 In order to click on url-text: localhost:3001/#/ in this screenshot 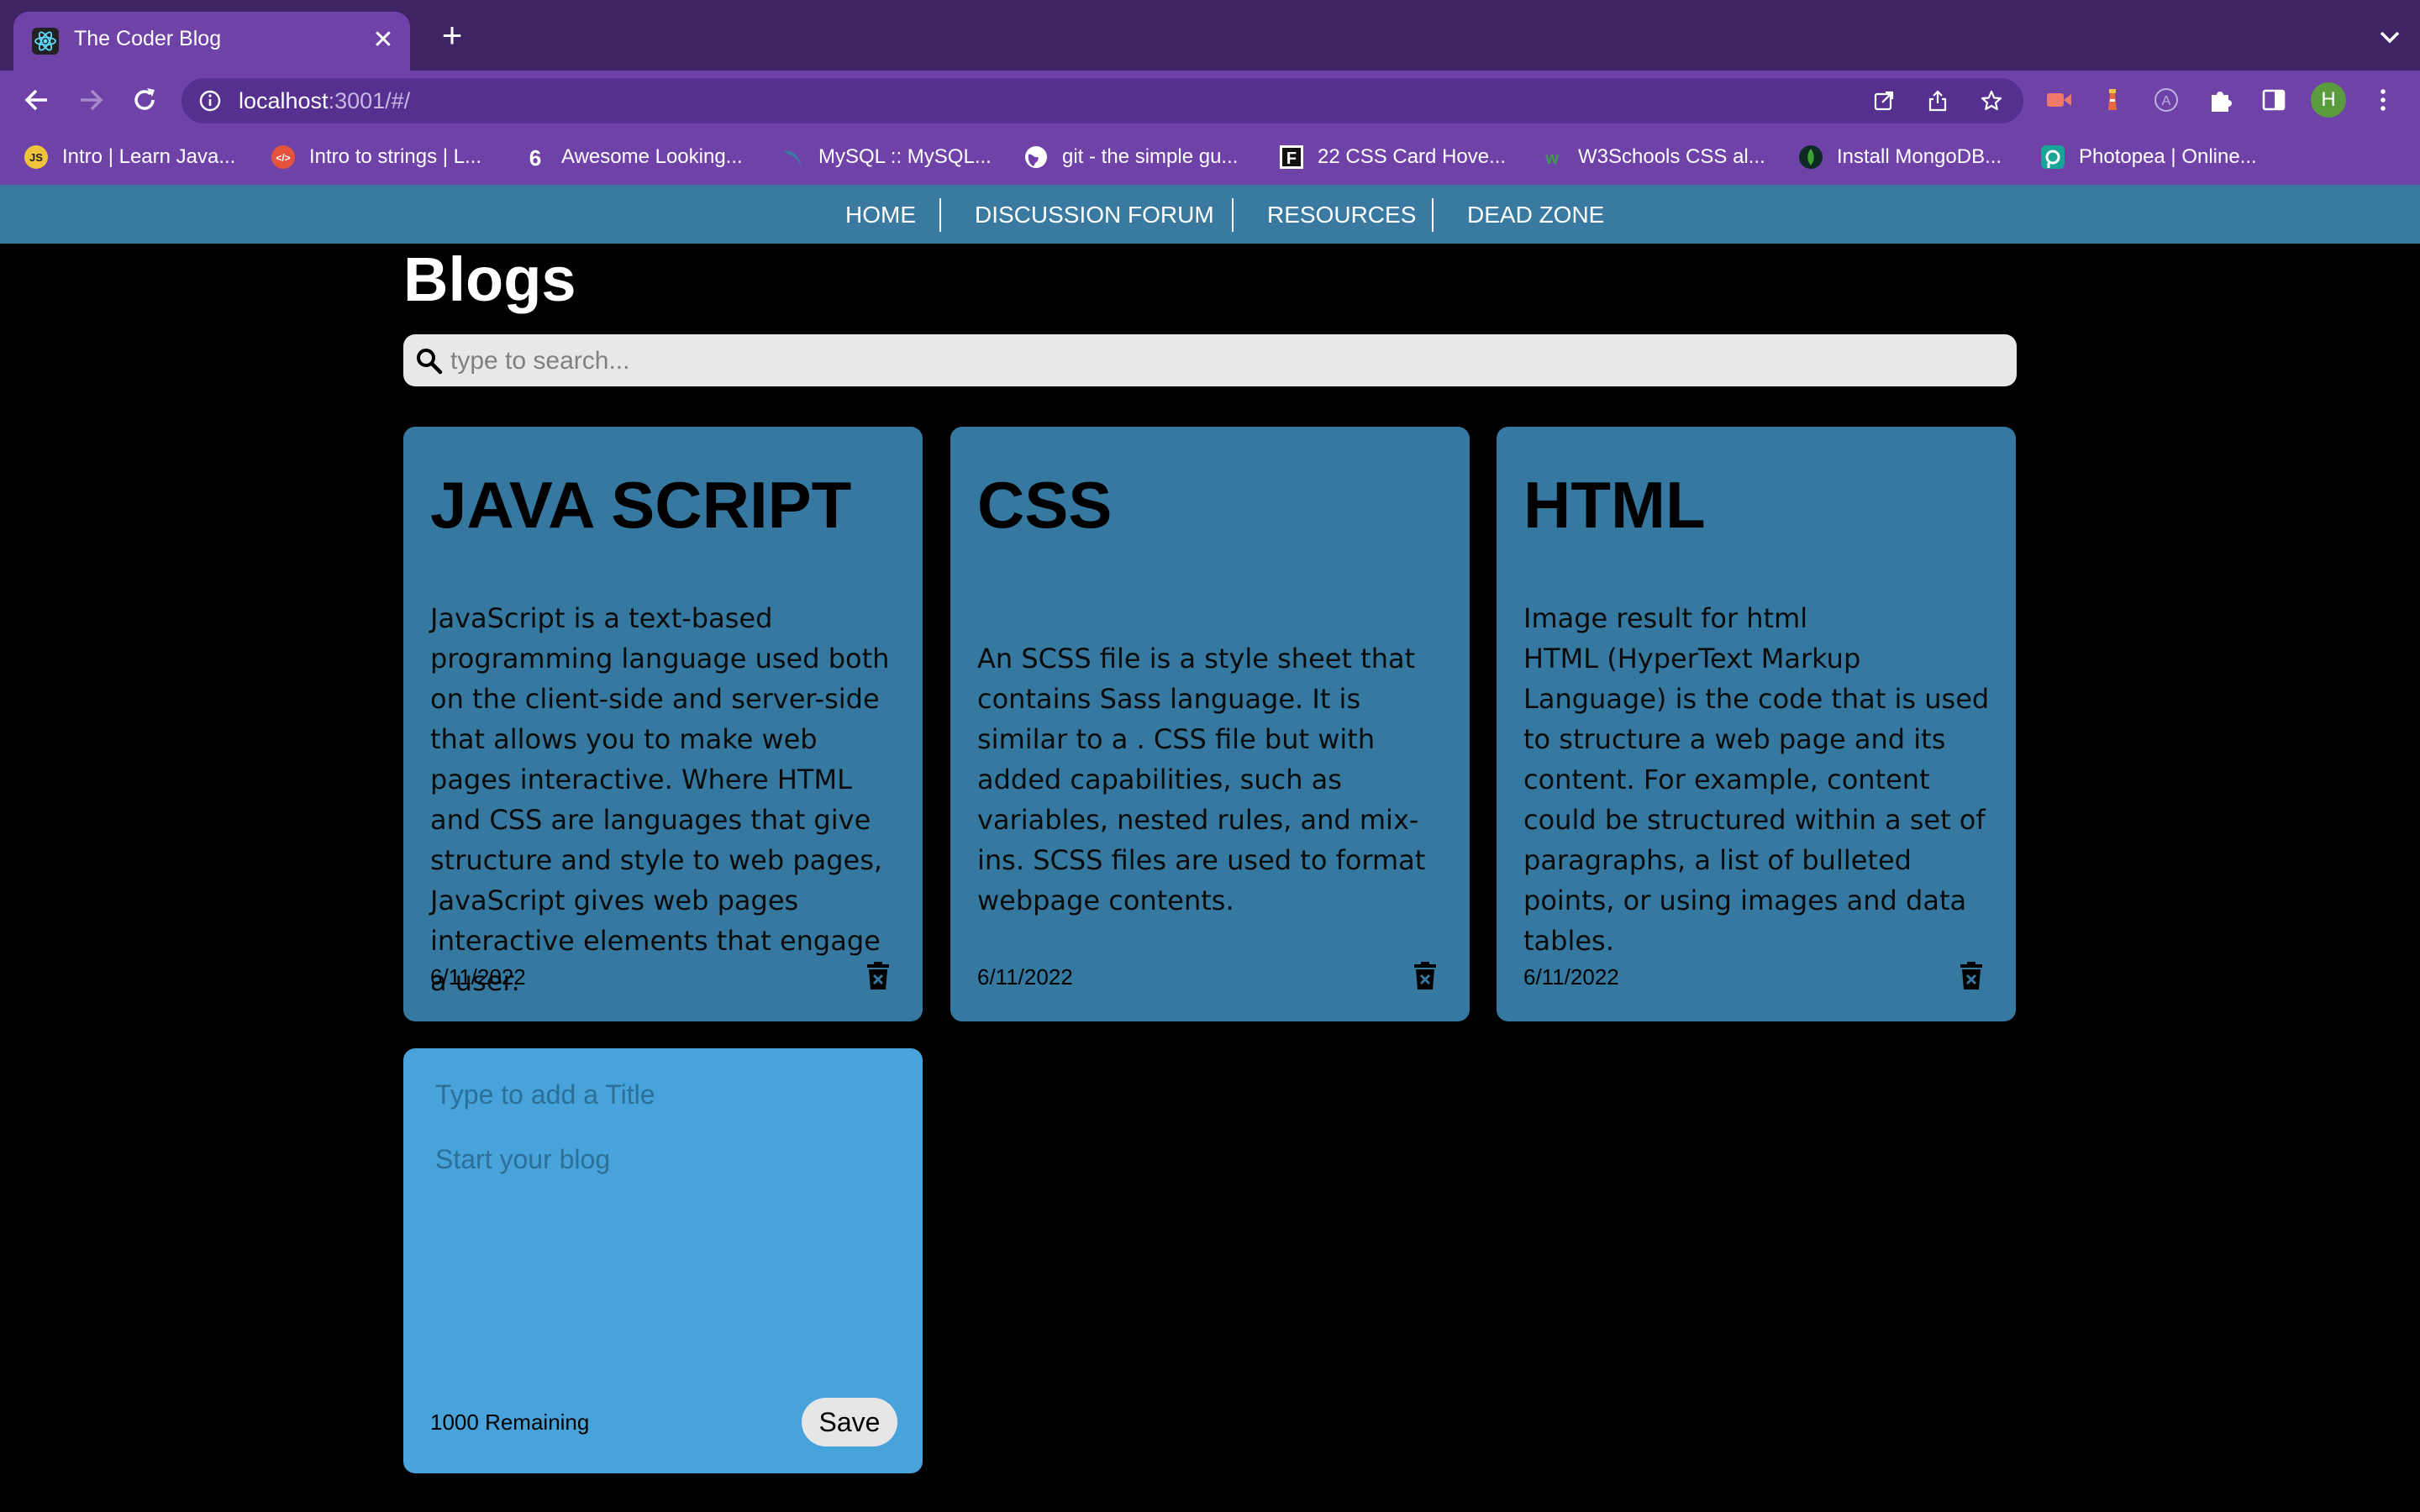, I will do `click(325, 100)`.